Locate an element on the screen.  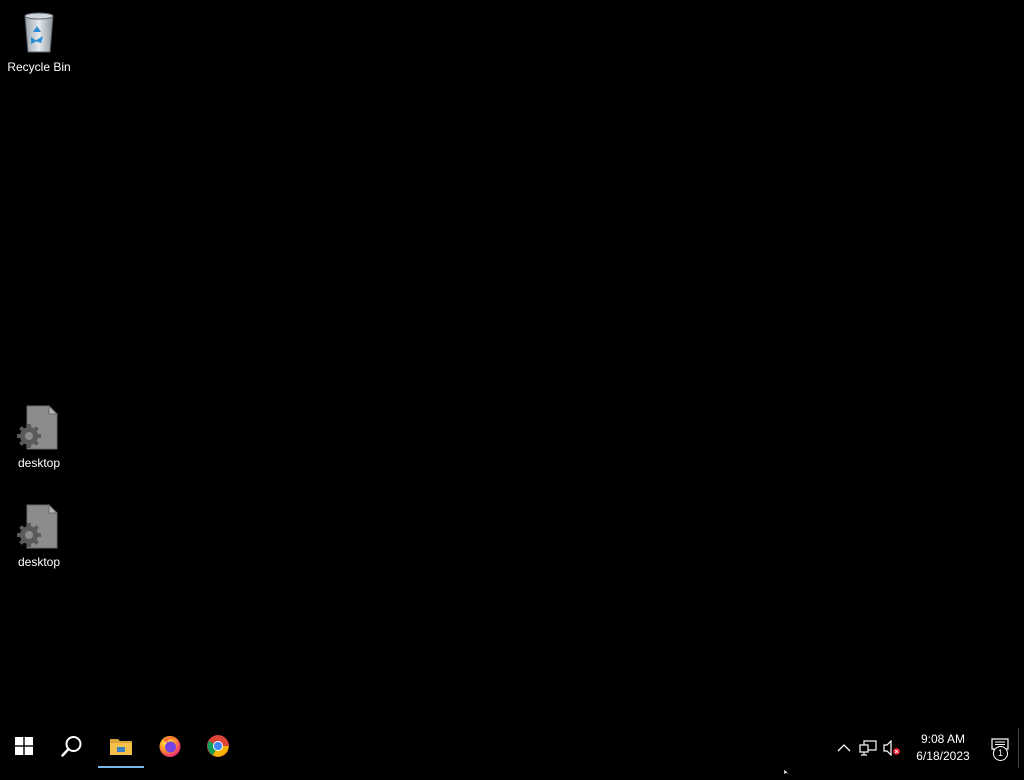
search-button is located at coordinates (72, 748).